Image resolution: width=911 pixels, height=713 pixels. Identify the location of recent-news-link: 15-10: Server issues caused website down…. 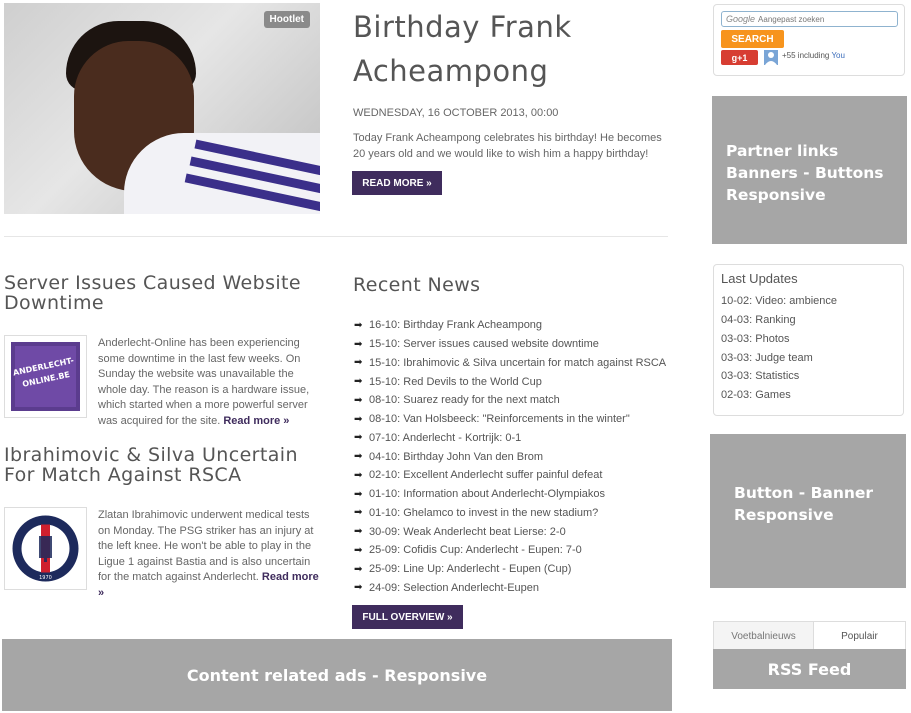
(484, 344).